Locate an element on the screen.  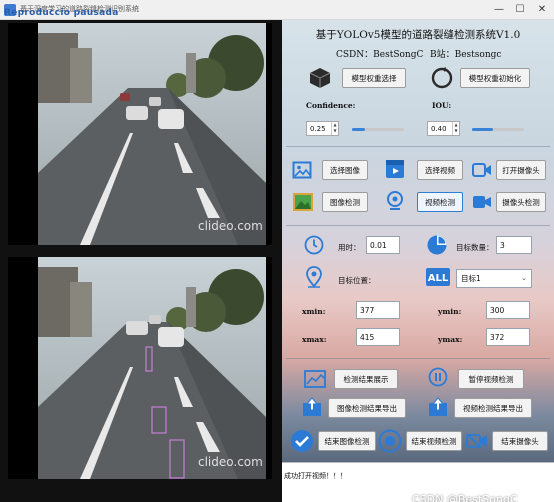
position-label: 目标位置： is located at coordinates (357, 280).